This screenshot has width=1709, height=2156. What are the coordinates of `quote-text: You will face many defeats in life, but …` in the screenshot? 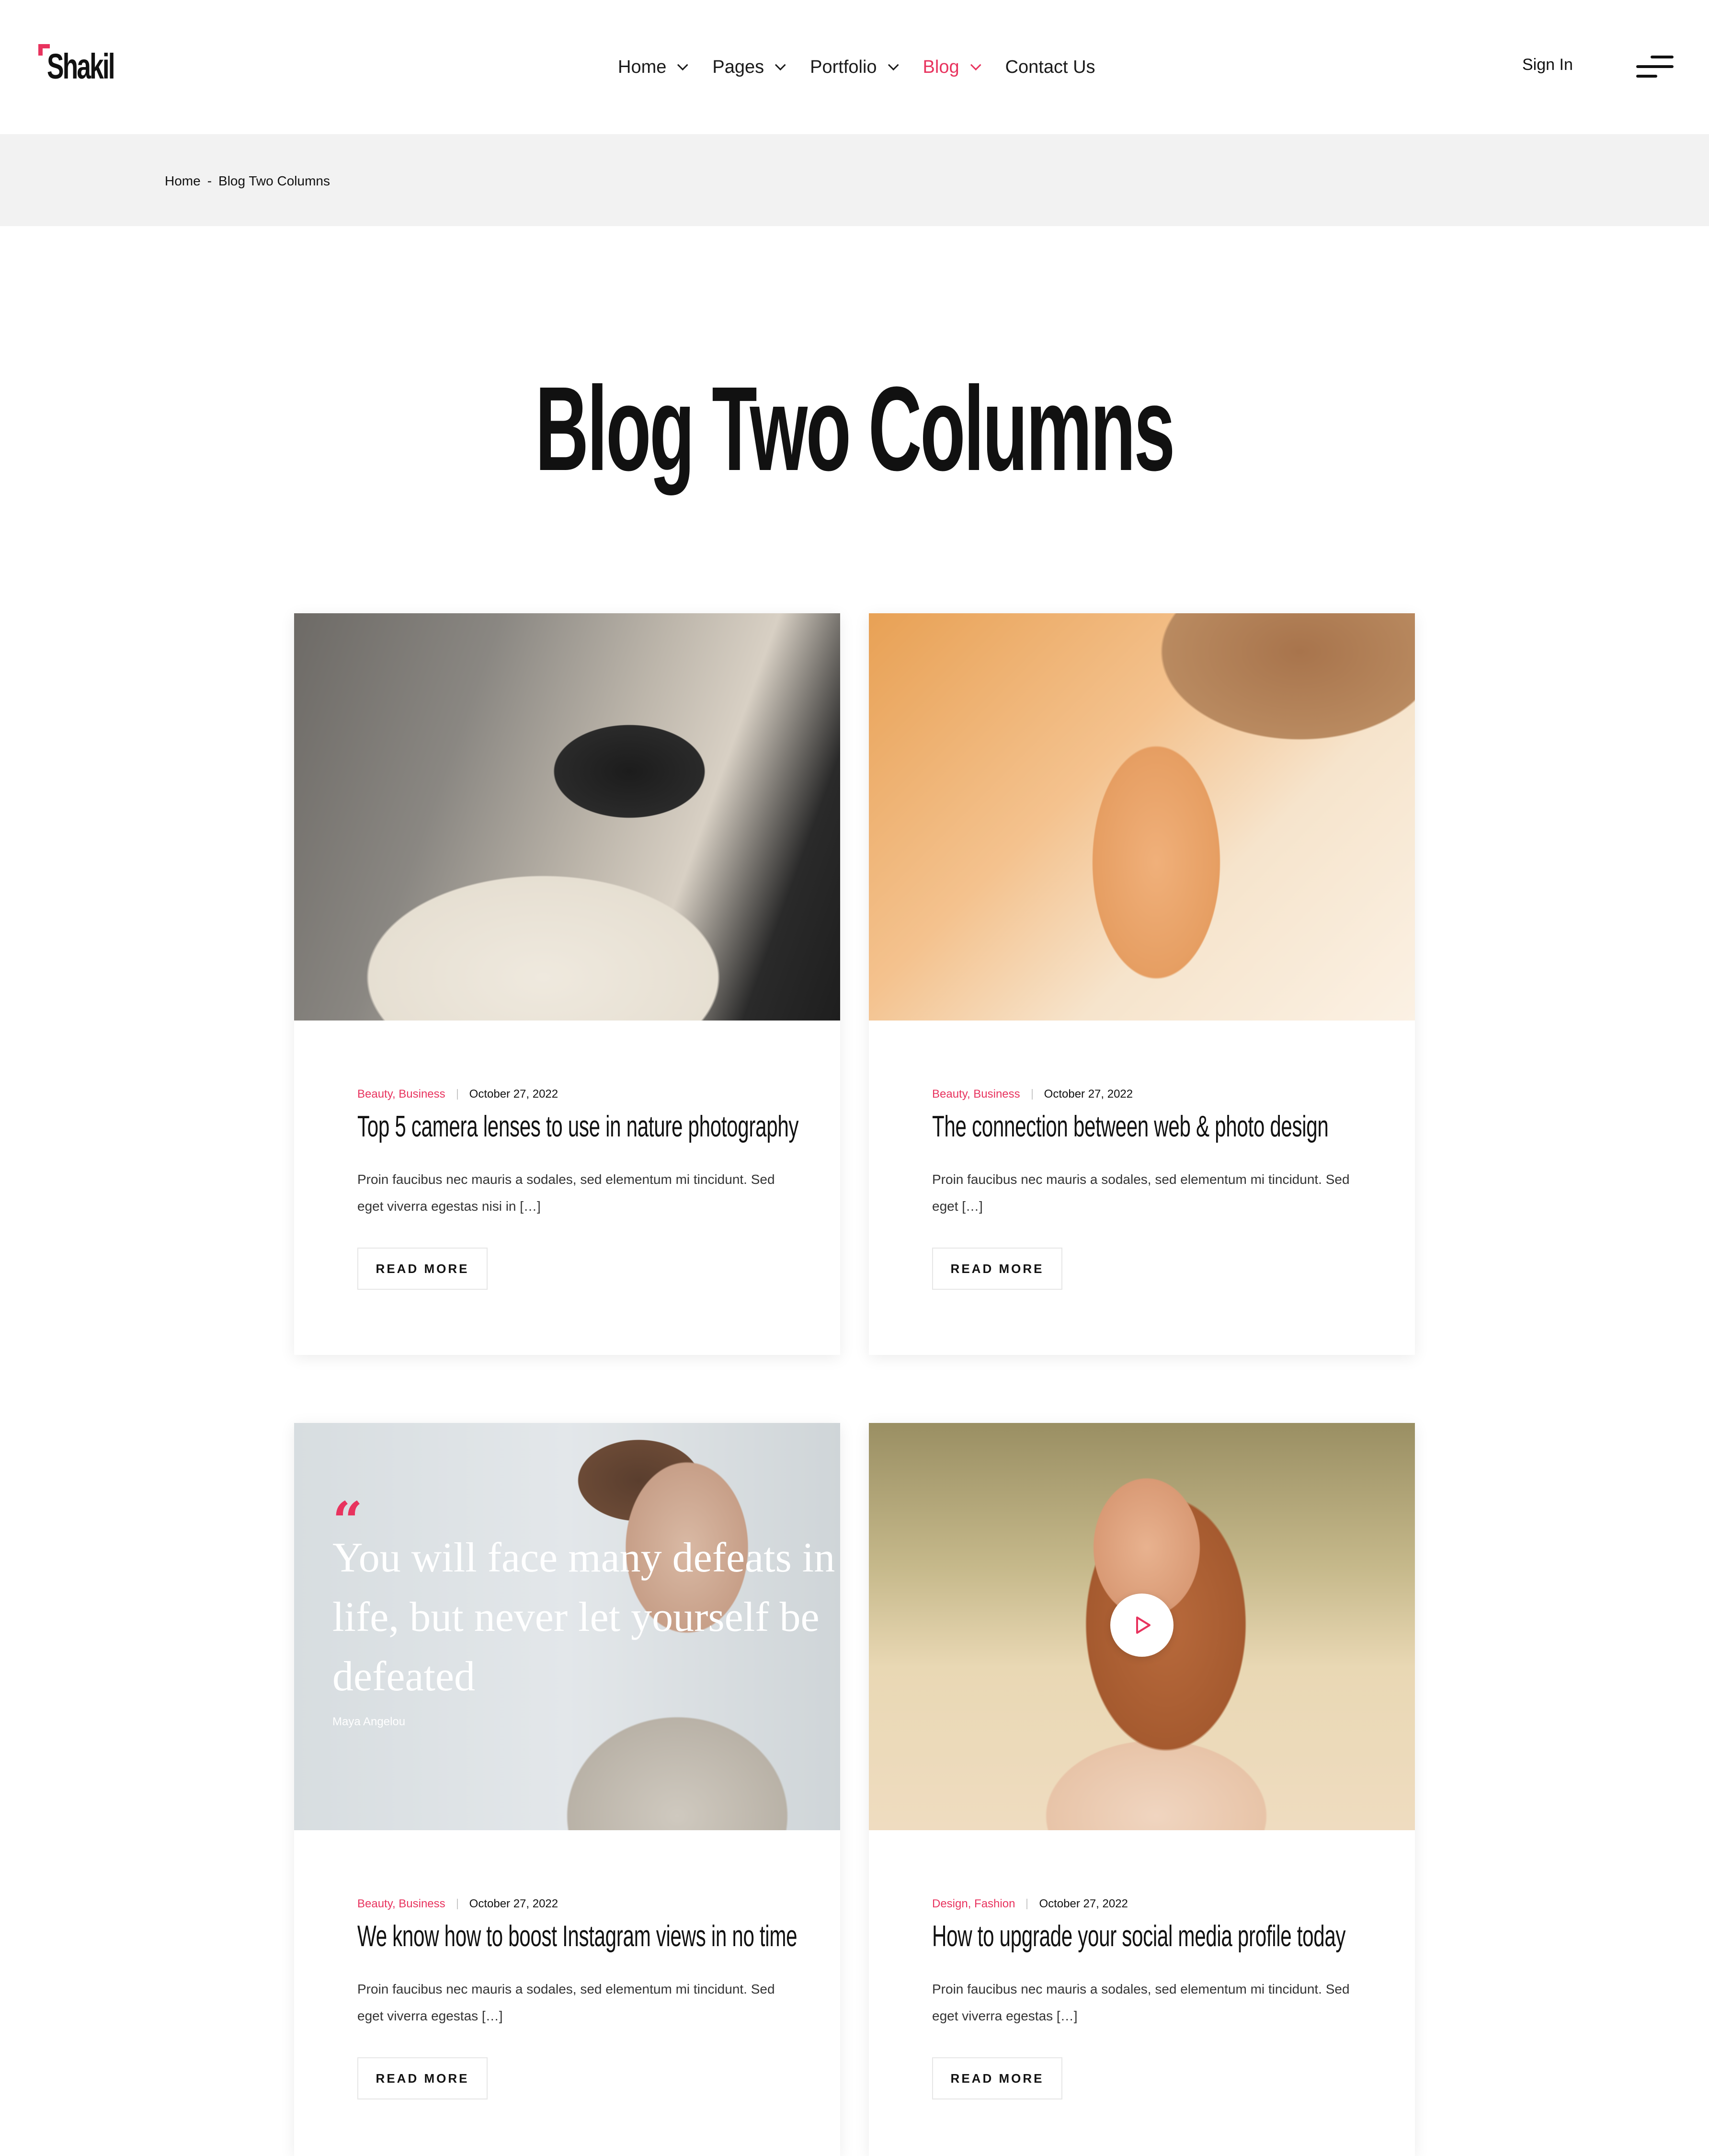 It's located at (583, 1617).